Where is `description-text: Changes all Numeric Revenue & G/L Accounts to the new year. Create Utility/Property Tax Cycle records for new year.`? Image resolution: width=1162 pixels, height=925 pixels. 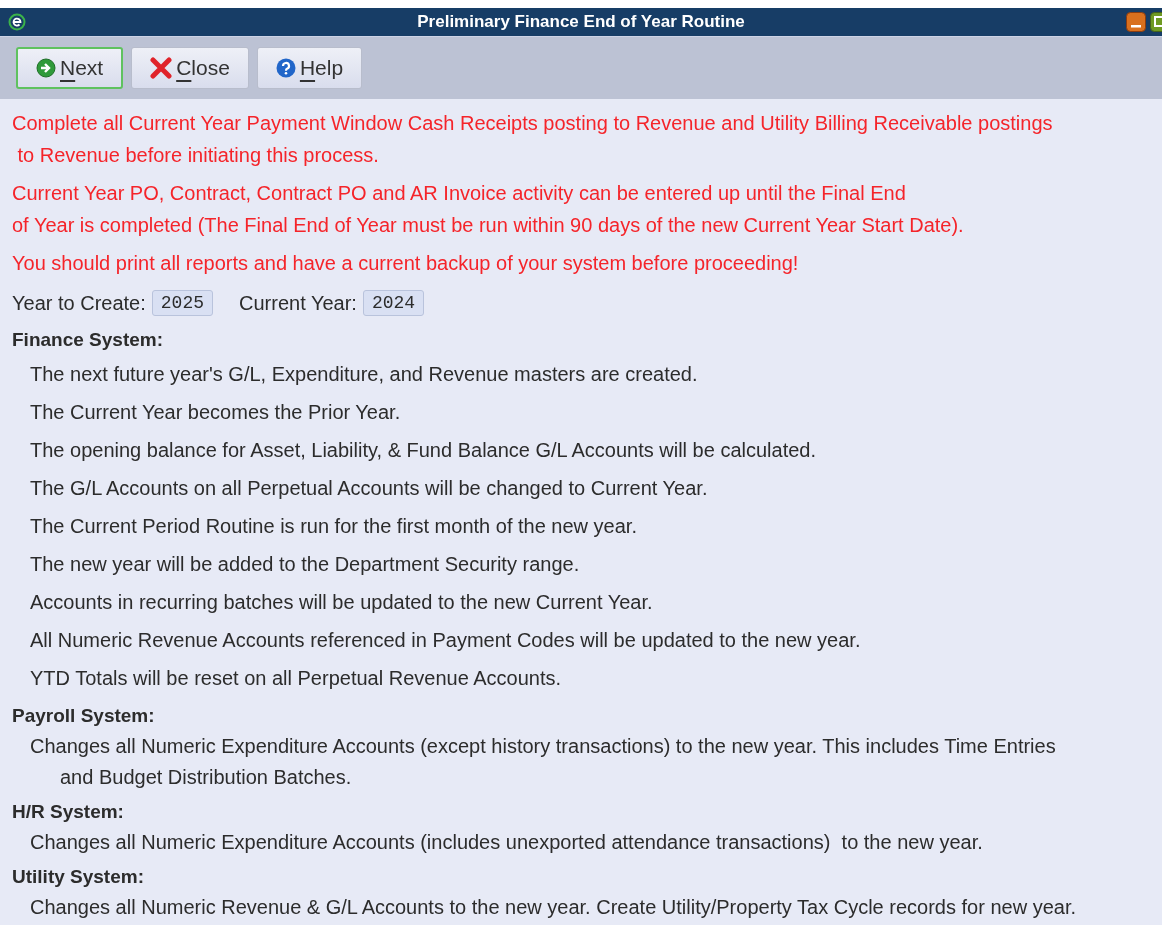 description-text: Changes all Numeric Revenue & G/L Accounts to the new year. Create Utility/Property Tax Cycle records for new year. is located at coordinates (553, 907).